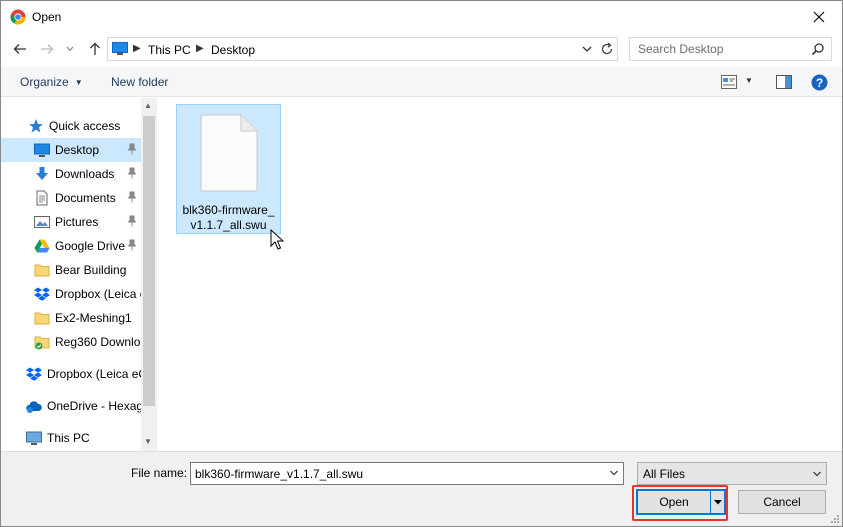  What do you see at coordinates (18, 17) in the screenshot?
I see `chrome-icon` at bounding box center [18, 17].